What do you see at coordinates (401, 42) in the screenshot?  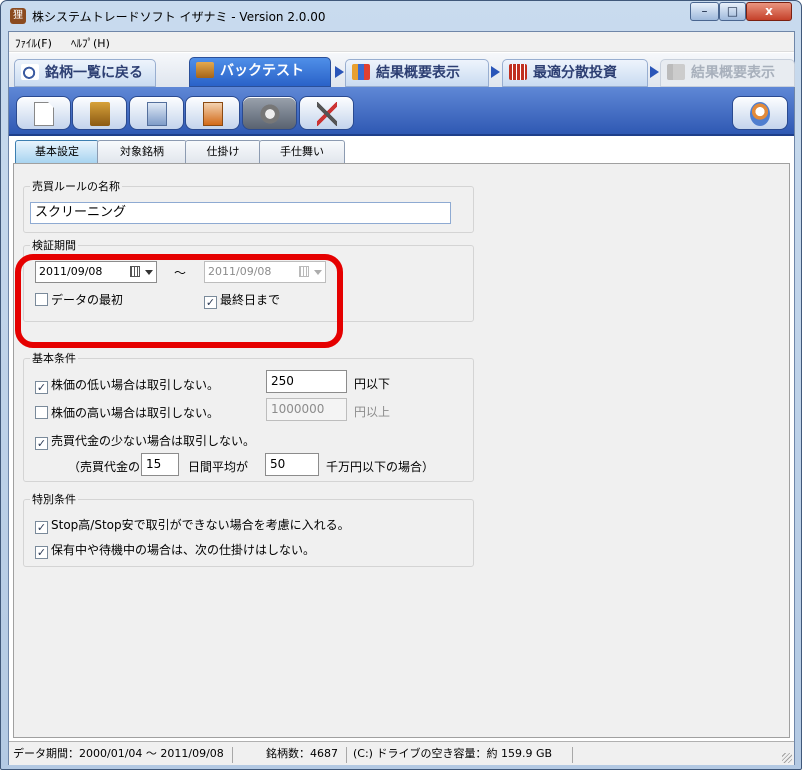 I see `menu-bar: ﾌｧｲﾙ(F) ﾍﾙﾌﾟ(H)` at bounding box center [401, 42].